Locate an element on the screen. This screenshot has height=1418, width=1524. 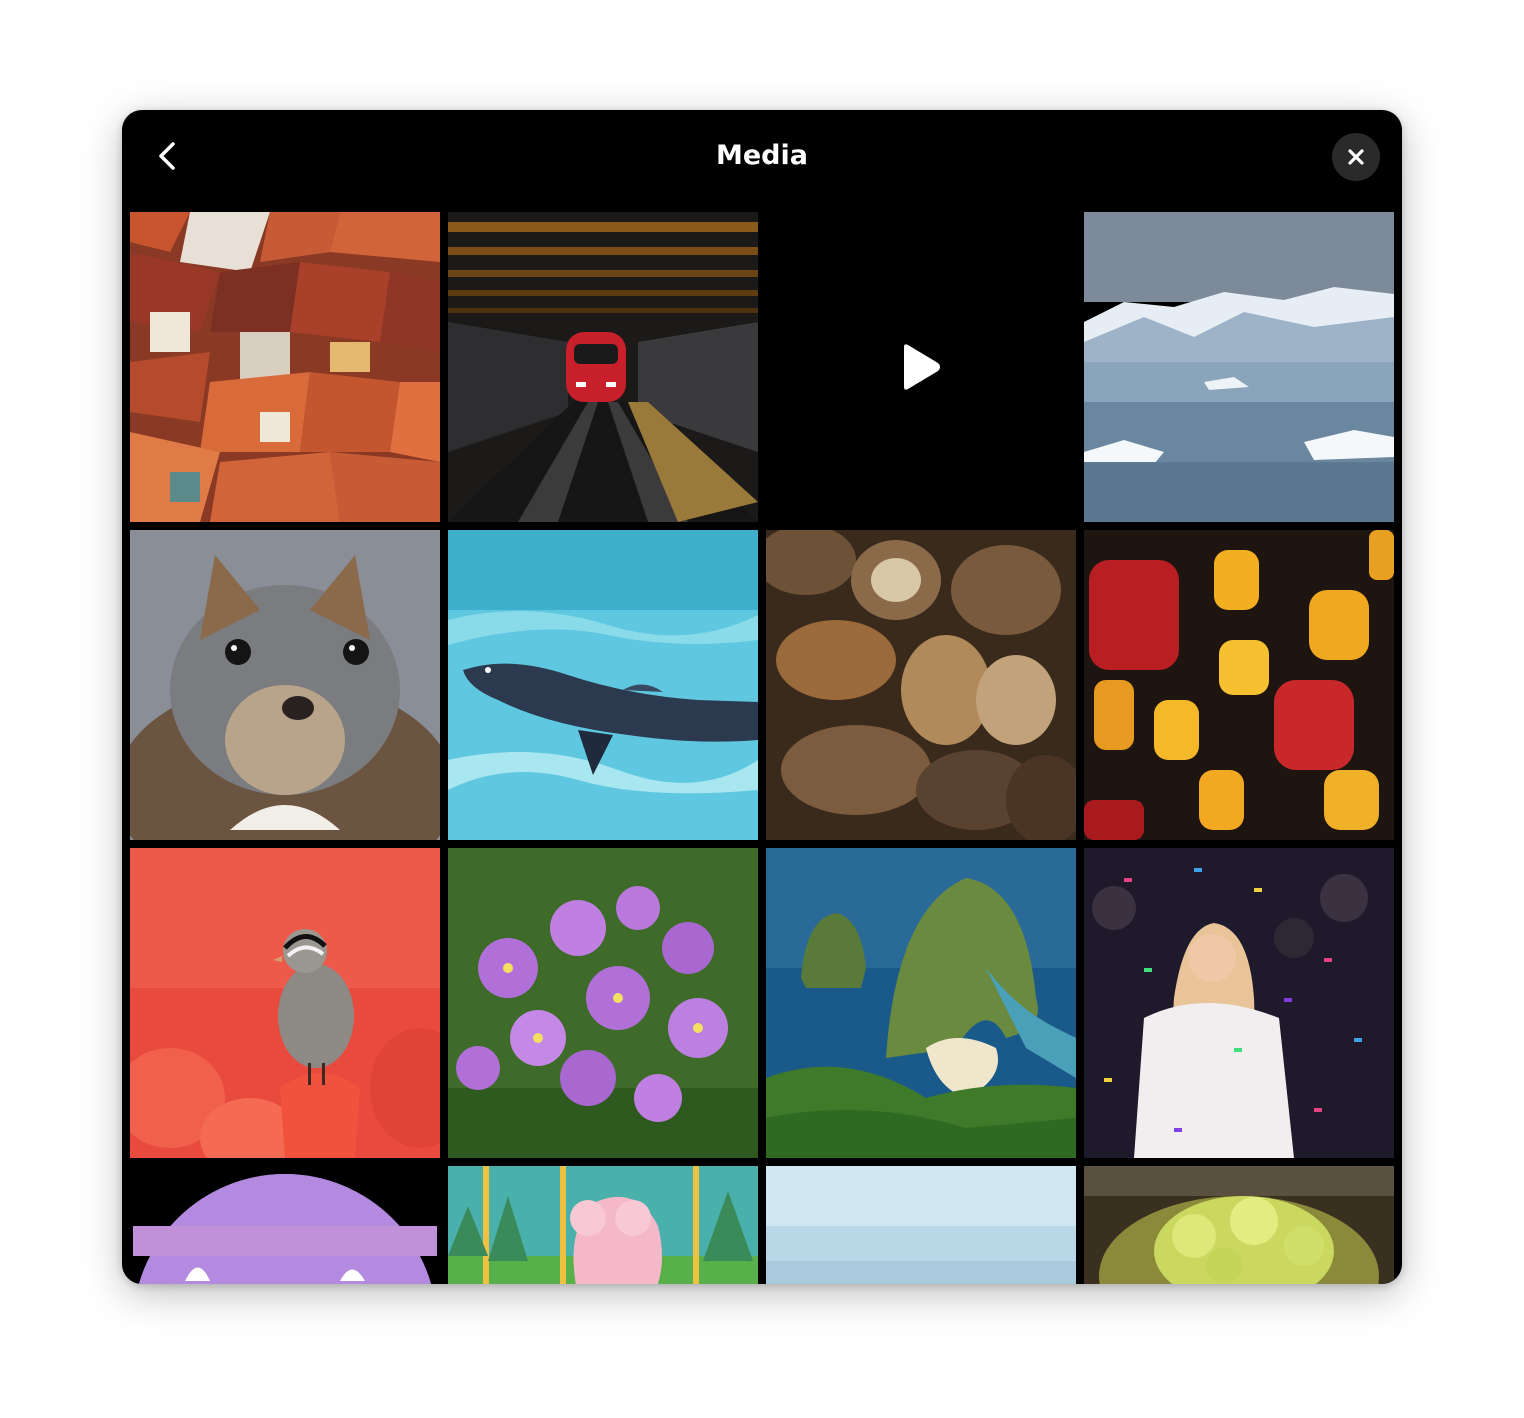
page-title: Media is located at coordinates (762, 155).